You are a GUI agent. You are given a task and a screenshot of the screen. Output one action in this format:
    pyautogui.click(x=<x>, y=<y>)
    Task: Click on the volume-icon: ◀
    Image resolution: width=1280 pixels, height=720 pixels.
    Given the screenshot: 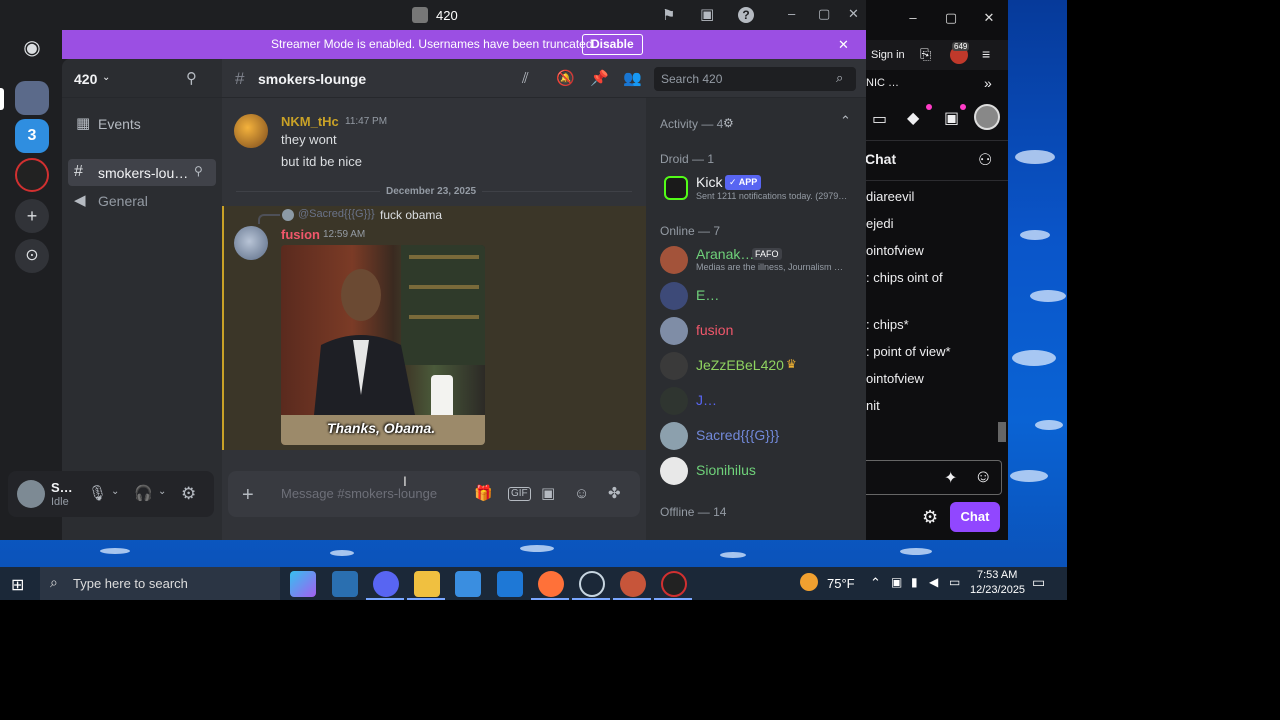 What is the action you would take?
    pyautogui.click(x=933, y=582)
    